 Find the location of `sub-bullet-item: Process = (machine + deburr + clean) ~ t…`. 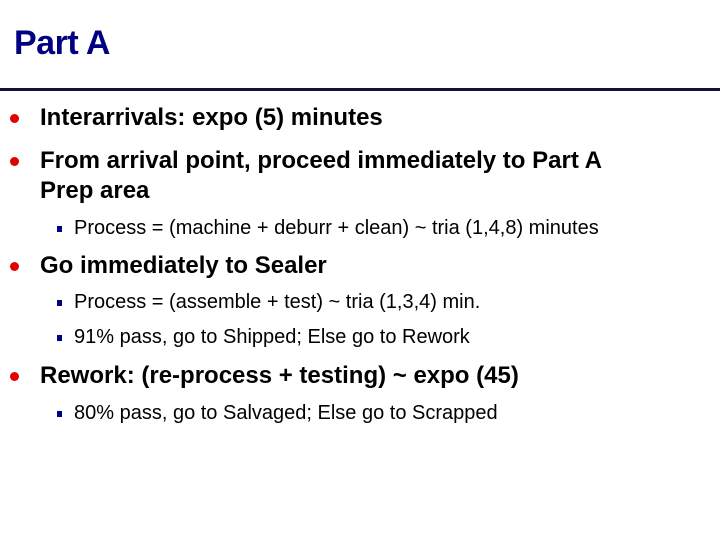

sub-bullet-item: Process = (machine + deburr + clean) ~ t… is located at coordinates (328, 228).